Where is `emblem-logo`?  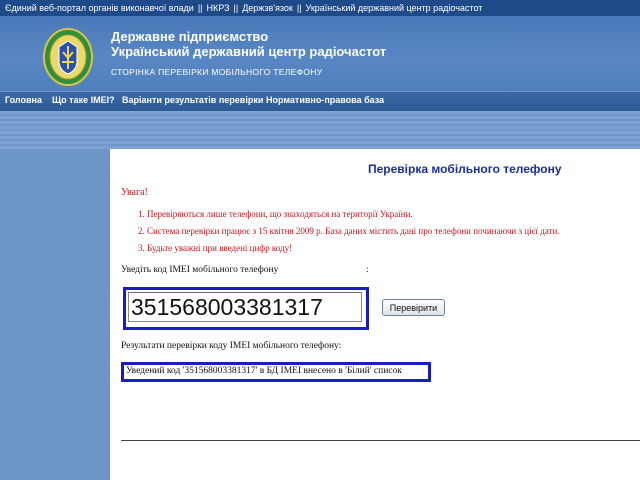
emblem-logo is located at coordinates (68, 57).